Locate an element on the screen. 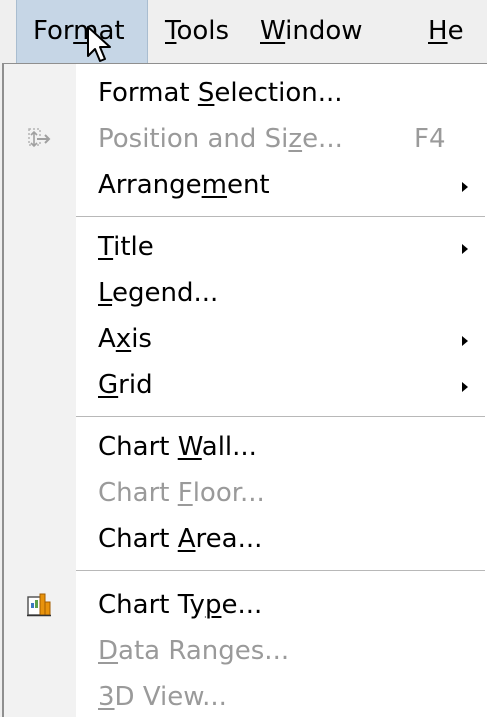  move-arrows-icon is located at coordinates (39, 138).